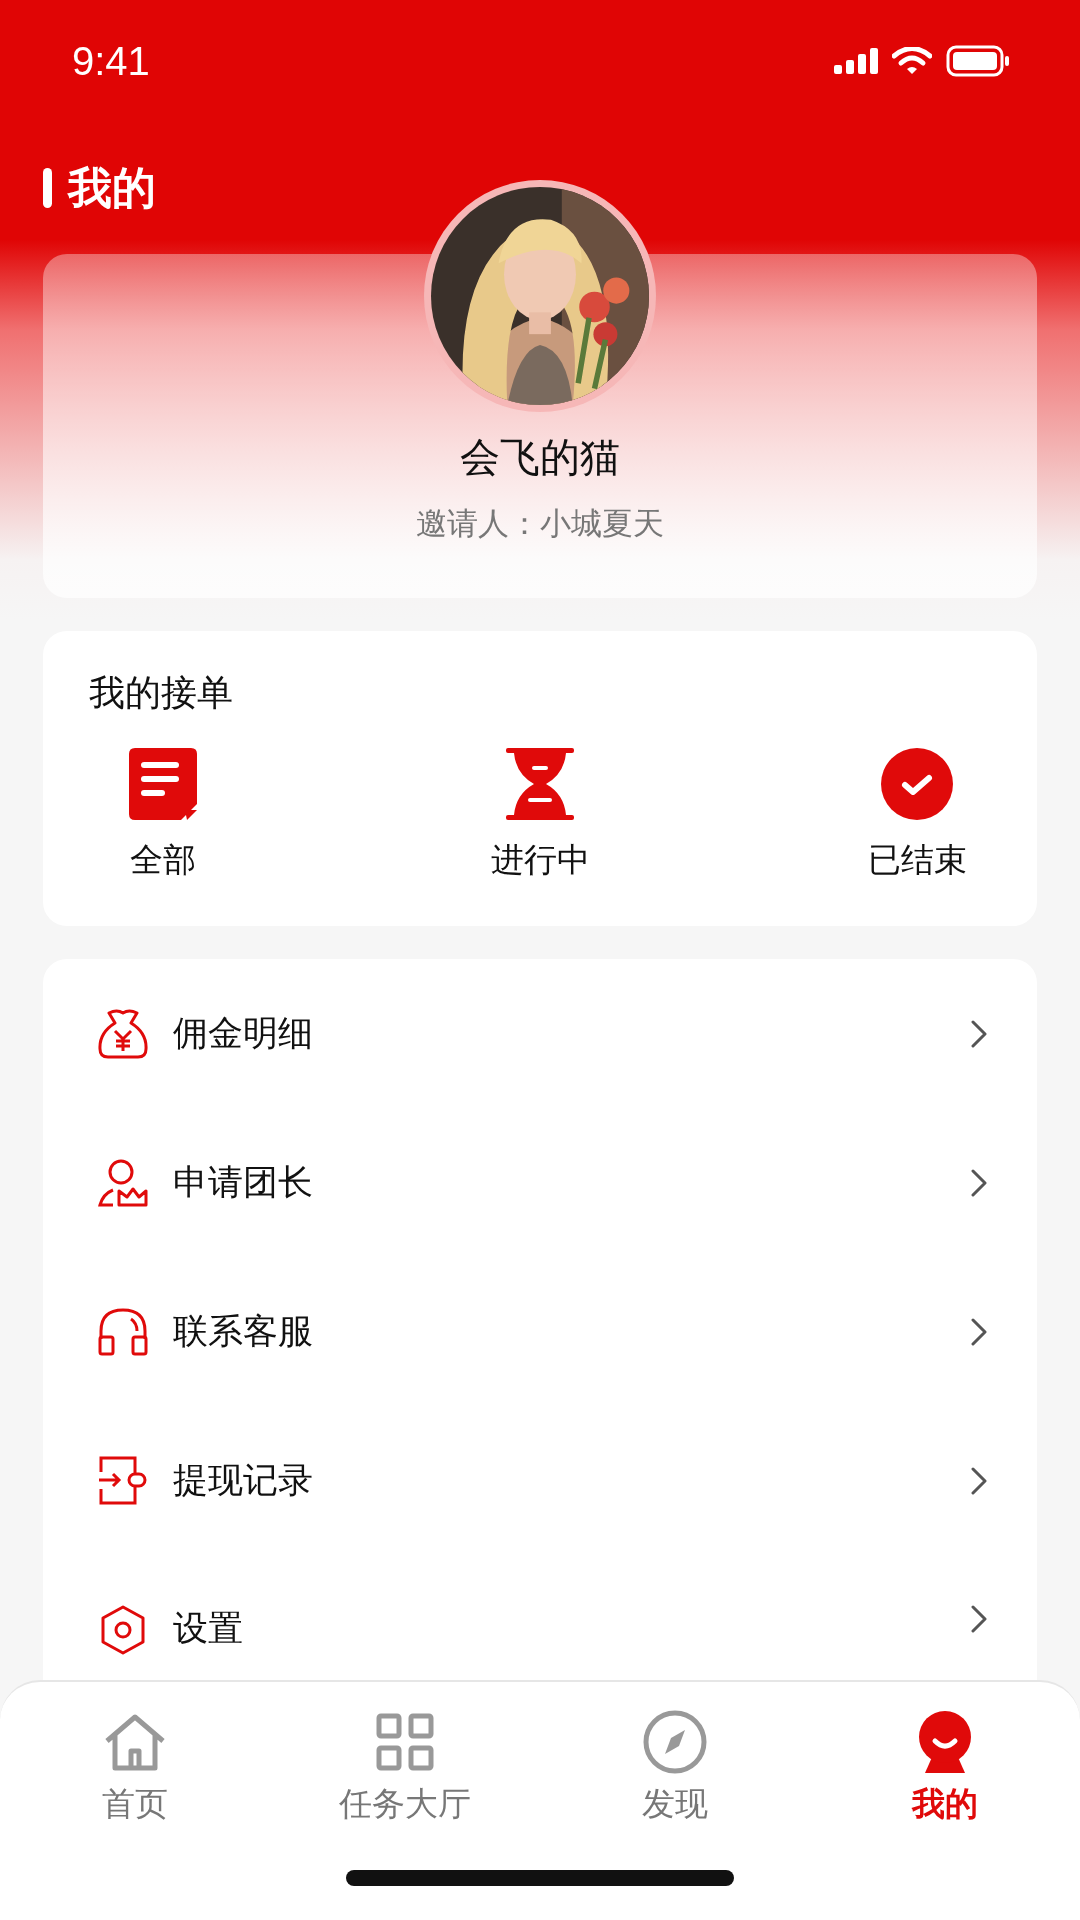  I want to click on section-title: 我的接单, so click(161, 693).